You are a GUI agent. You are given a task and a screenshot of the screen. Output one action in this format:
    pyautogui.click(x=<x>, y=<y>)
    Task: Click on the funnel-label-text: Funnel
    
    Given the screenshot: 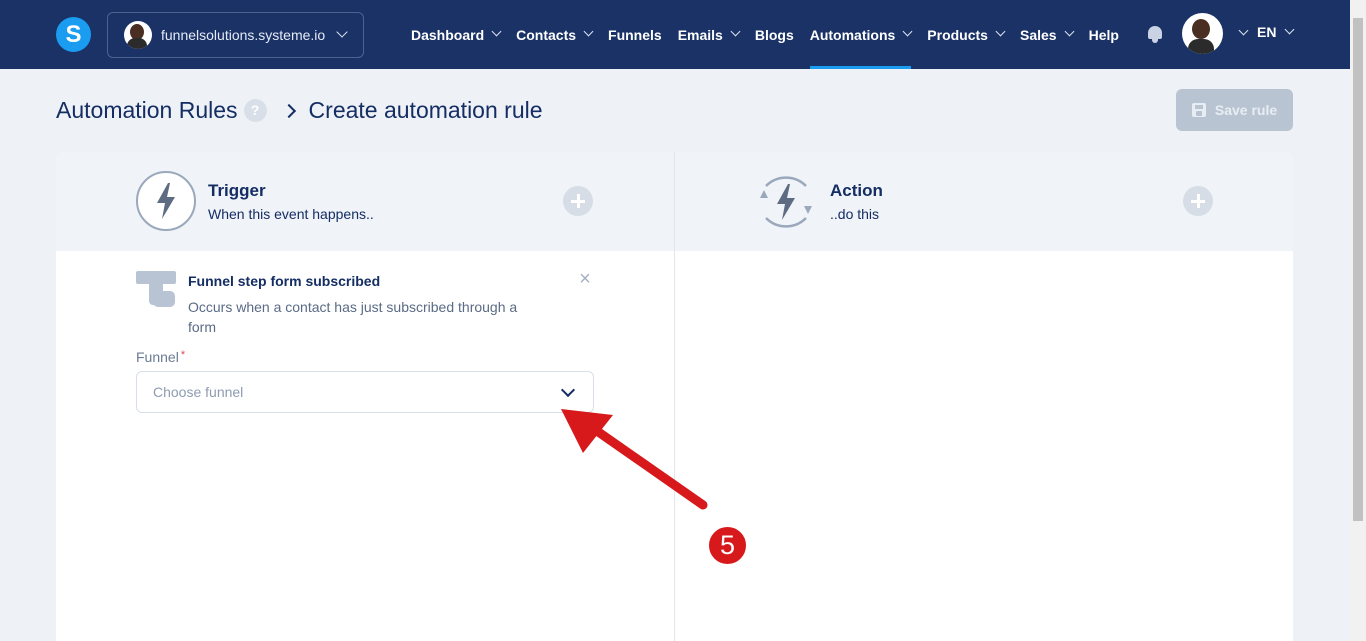 What is the action you would take?
    pyautogui.click(x=157, y=357)
    